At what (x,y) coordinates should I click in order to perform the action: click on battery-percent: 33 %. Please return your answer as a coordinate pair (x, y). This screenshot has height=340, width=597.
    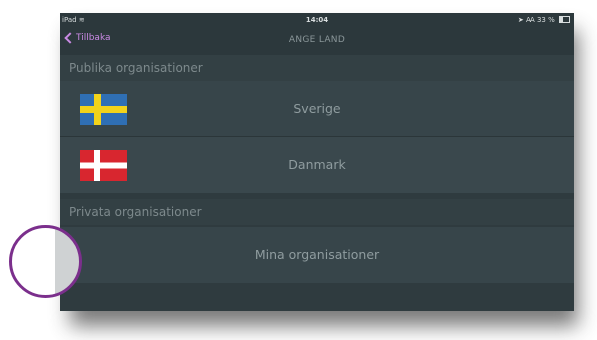
    Looking at the image, I should click on (545, 20).